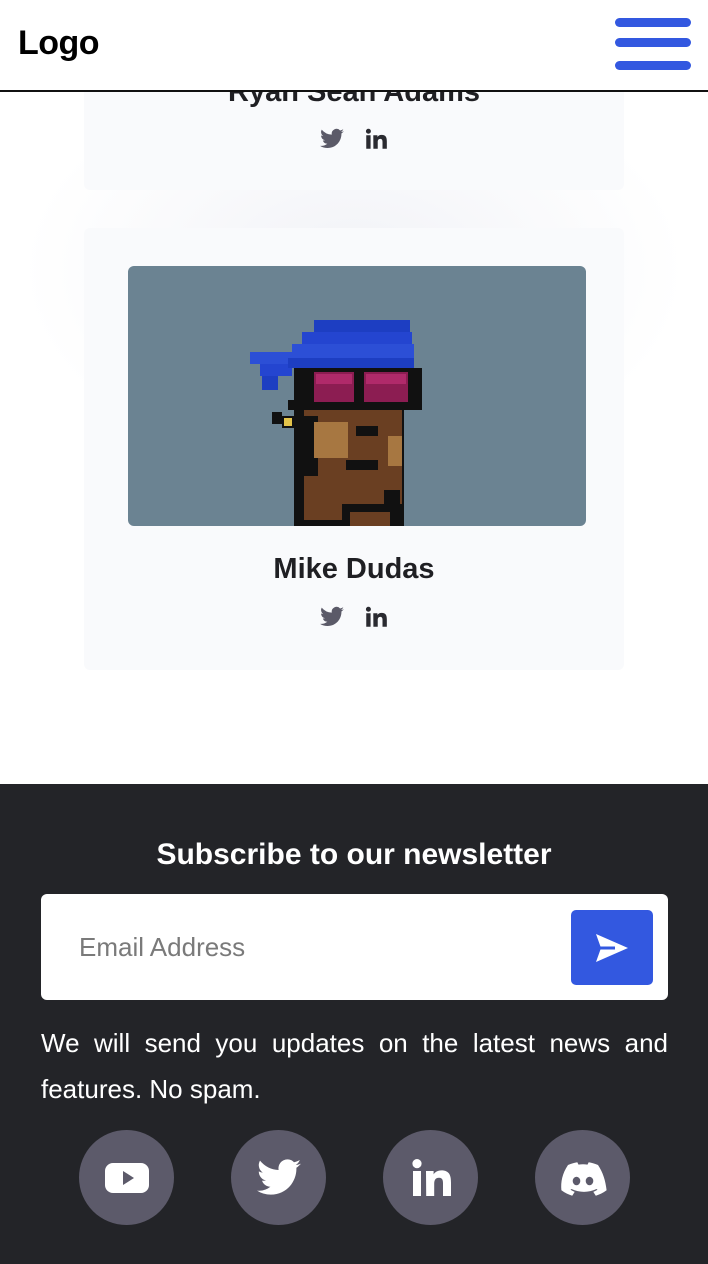 The width and height of the screenshot is (708, 1264). I want to click on send-icon, so click(612, 947).